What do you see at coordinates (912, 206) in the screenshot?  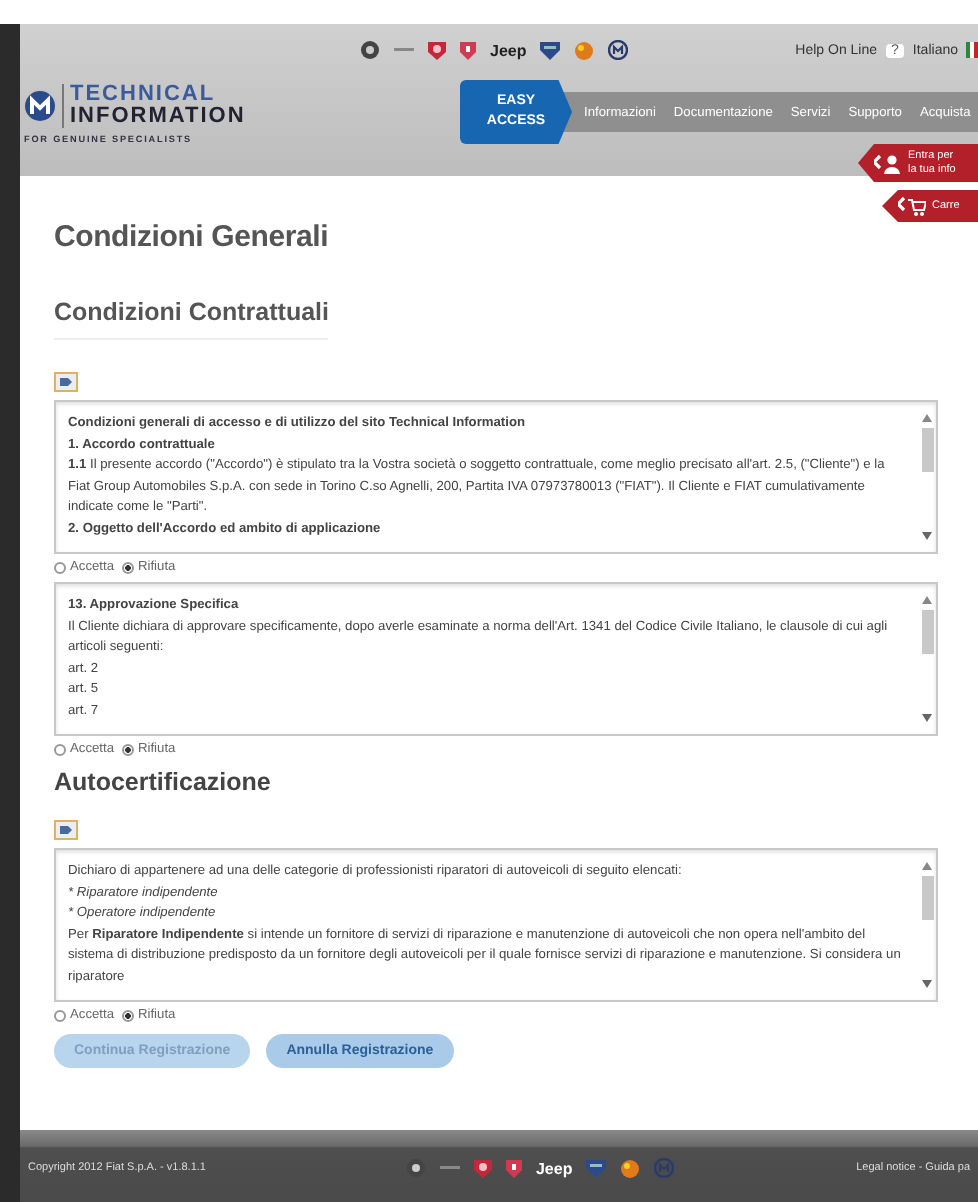 I see `cart-icon` at bounding box center [912, 206].